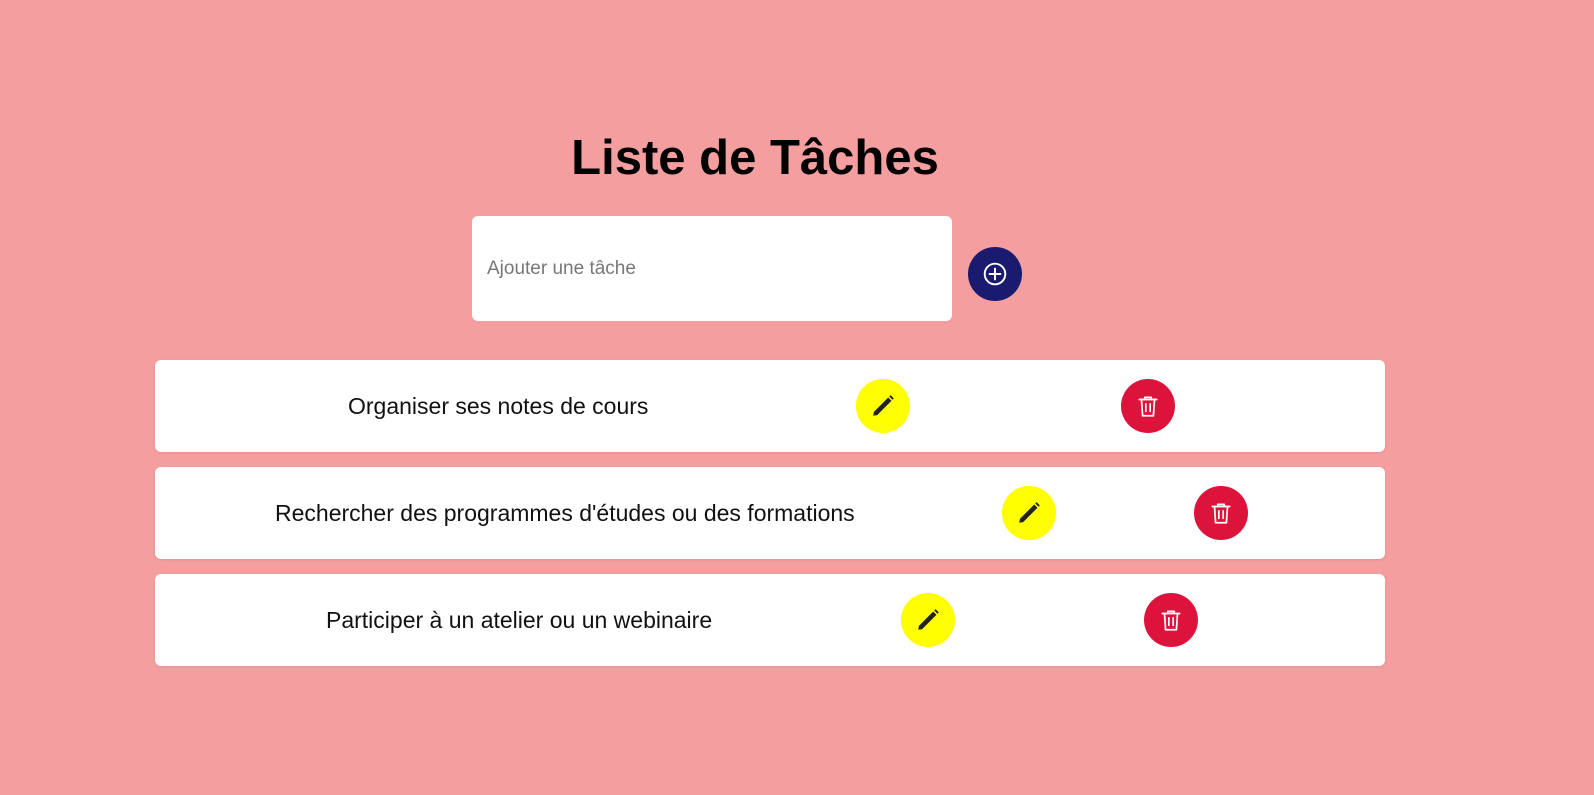 The width and height of the screenshot is (1594, 795). I want to click on plus-circle-icon, so click(995, 274).